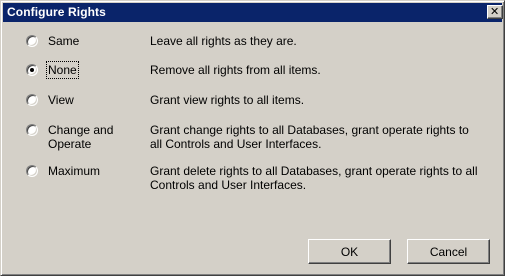 Image resolution: width=514 pixels, height=278 pixels. What do you see at coordinates (62, 70) in the screenshot?
I see `option-label-none: None` at bounding box center [62, 70].